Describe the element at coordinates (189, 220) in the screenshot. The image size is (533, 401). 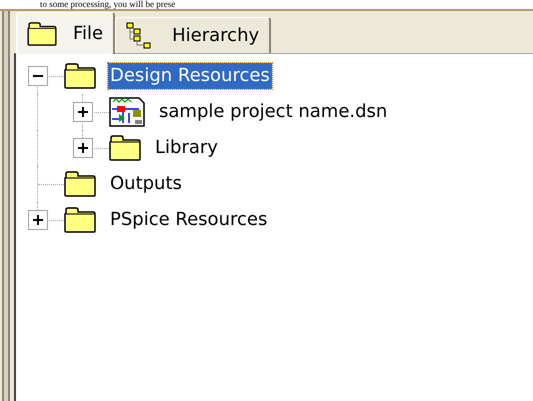
I see `tree-item: PSpice Resources` at that location.